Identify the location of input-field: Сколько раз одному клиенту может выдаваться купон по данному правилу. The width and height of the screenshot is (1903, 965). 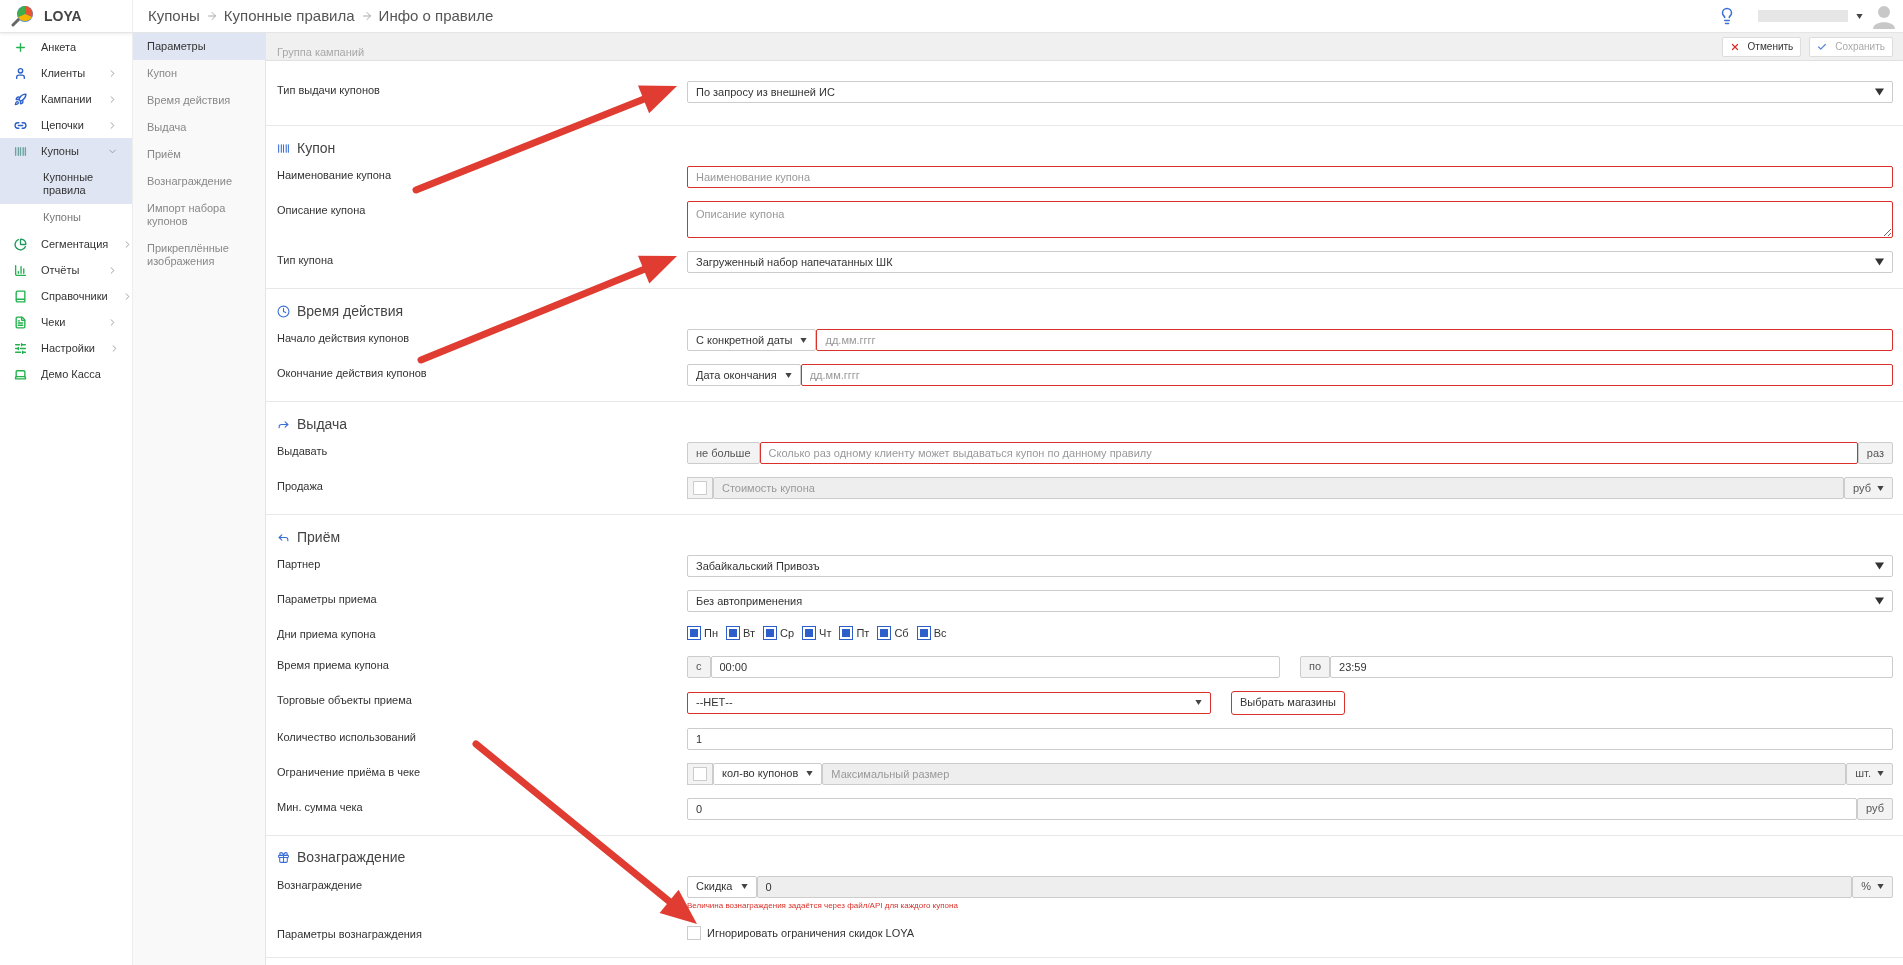
(1308, 453).